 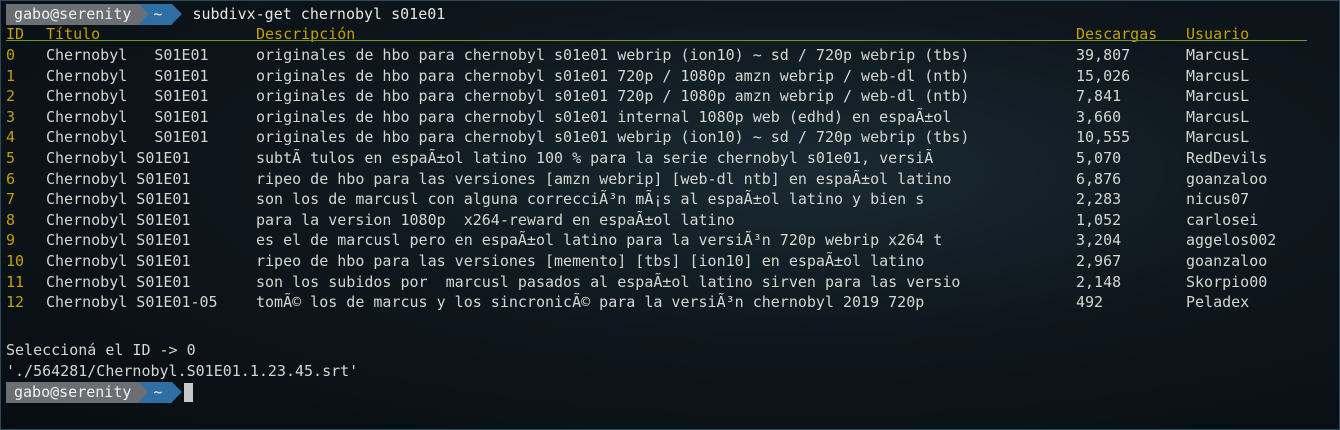 I want to click on result-path: './564281/Chernobyl.S01E01.1.23.45.srt', so click(x=182, y=371).